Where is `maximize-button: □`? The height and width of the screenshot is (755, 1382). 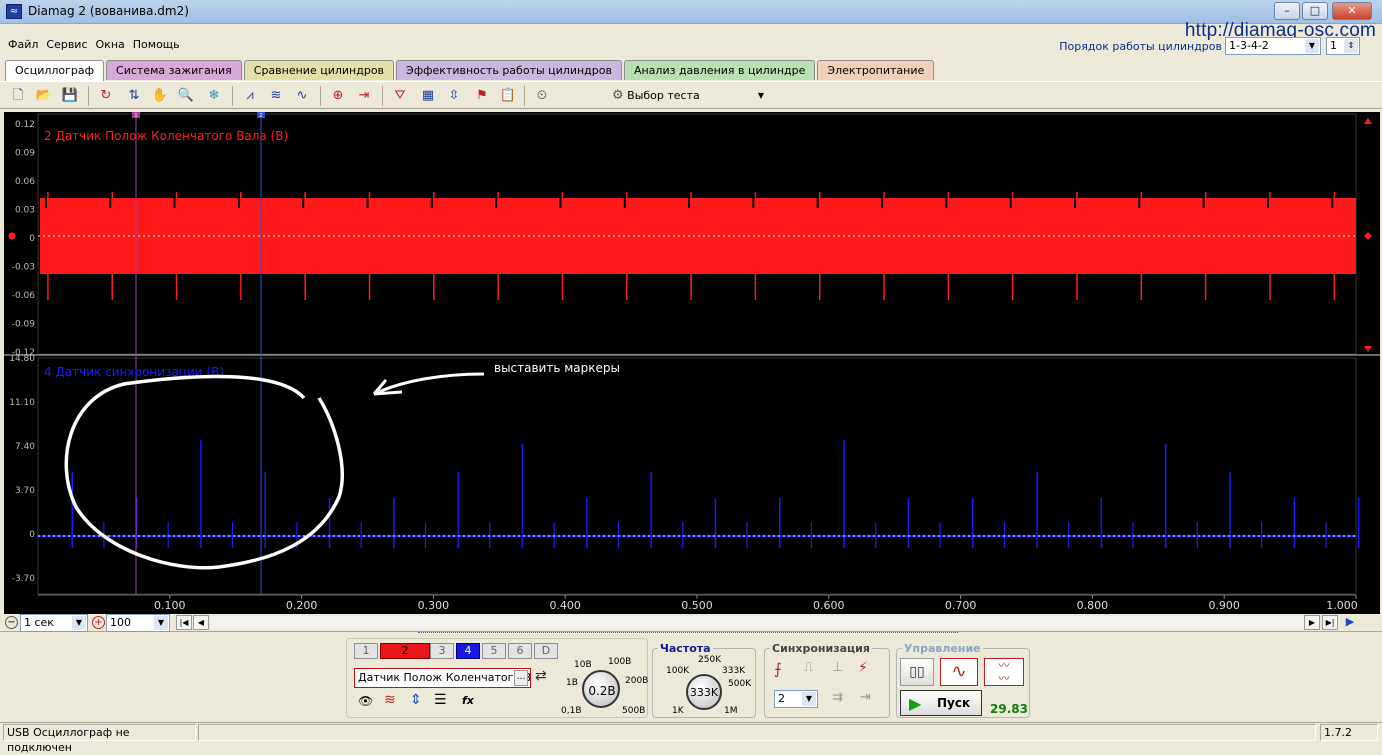 maximize-button: □ is located at coordinates (1315, 11).